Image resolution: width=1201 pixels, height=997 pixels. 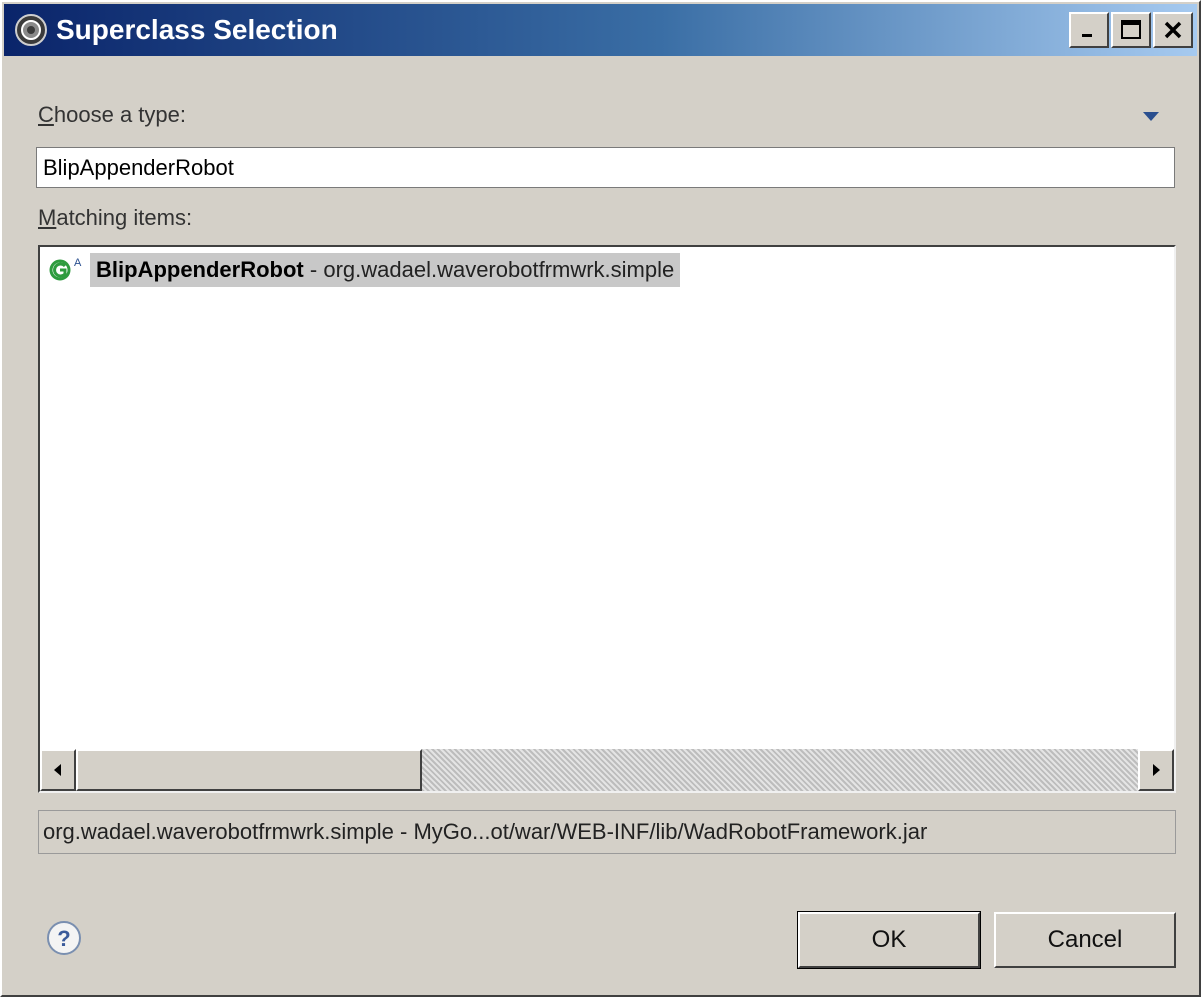 I want to click on scroll-left-button, so click(x=58, y=770).